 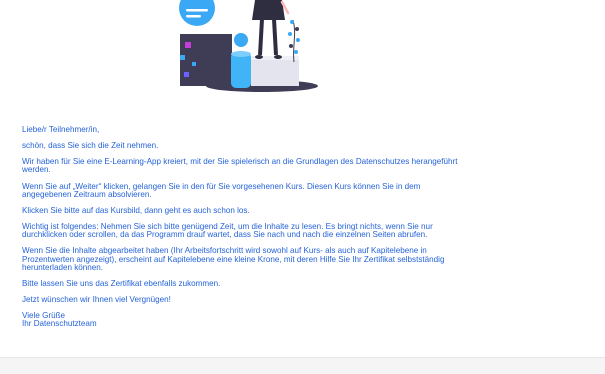 I want to click on page-footer, so click(x=302, y=365).